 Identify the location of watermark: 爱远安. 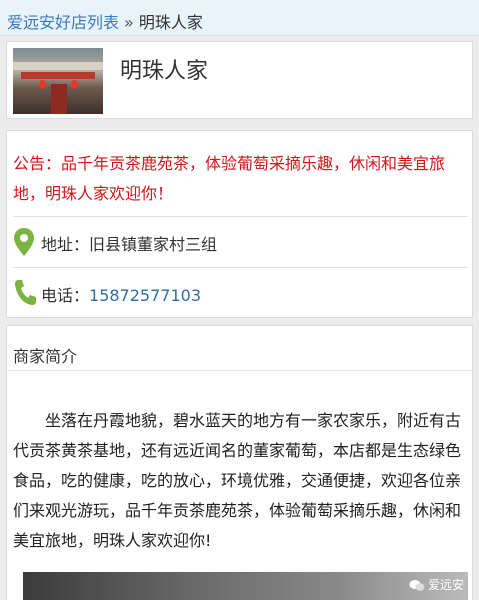
(436, 584).